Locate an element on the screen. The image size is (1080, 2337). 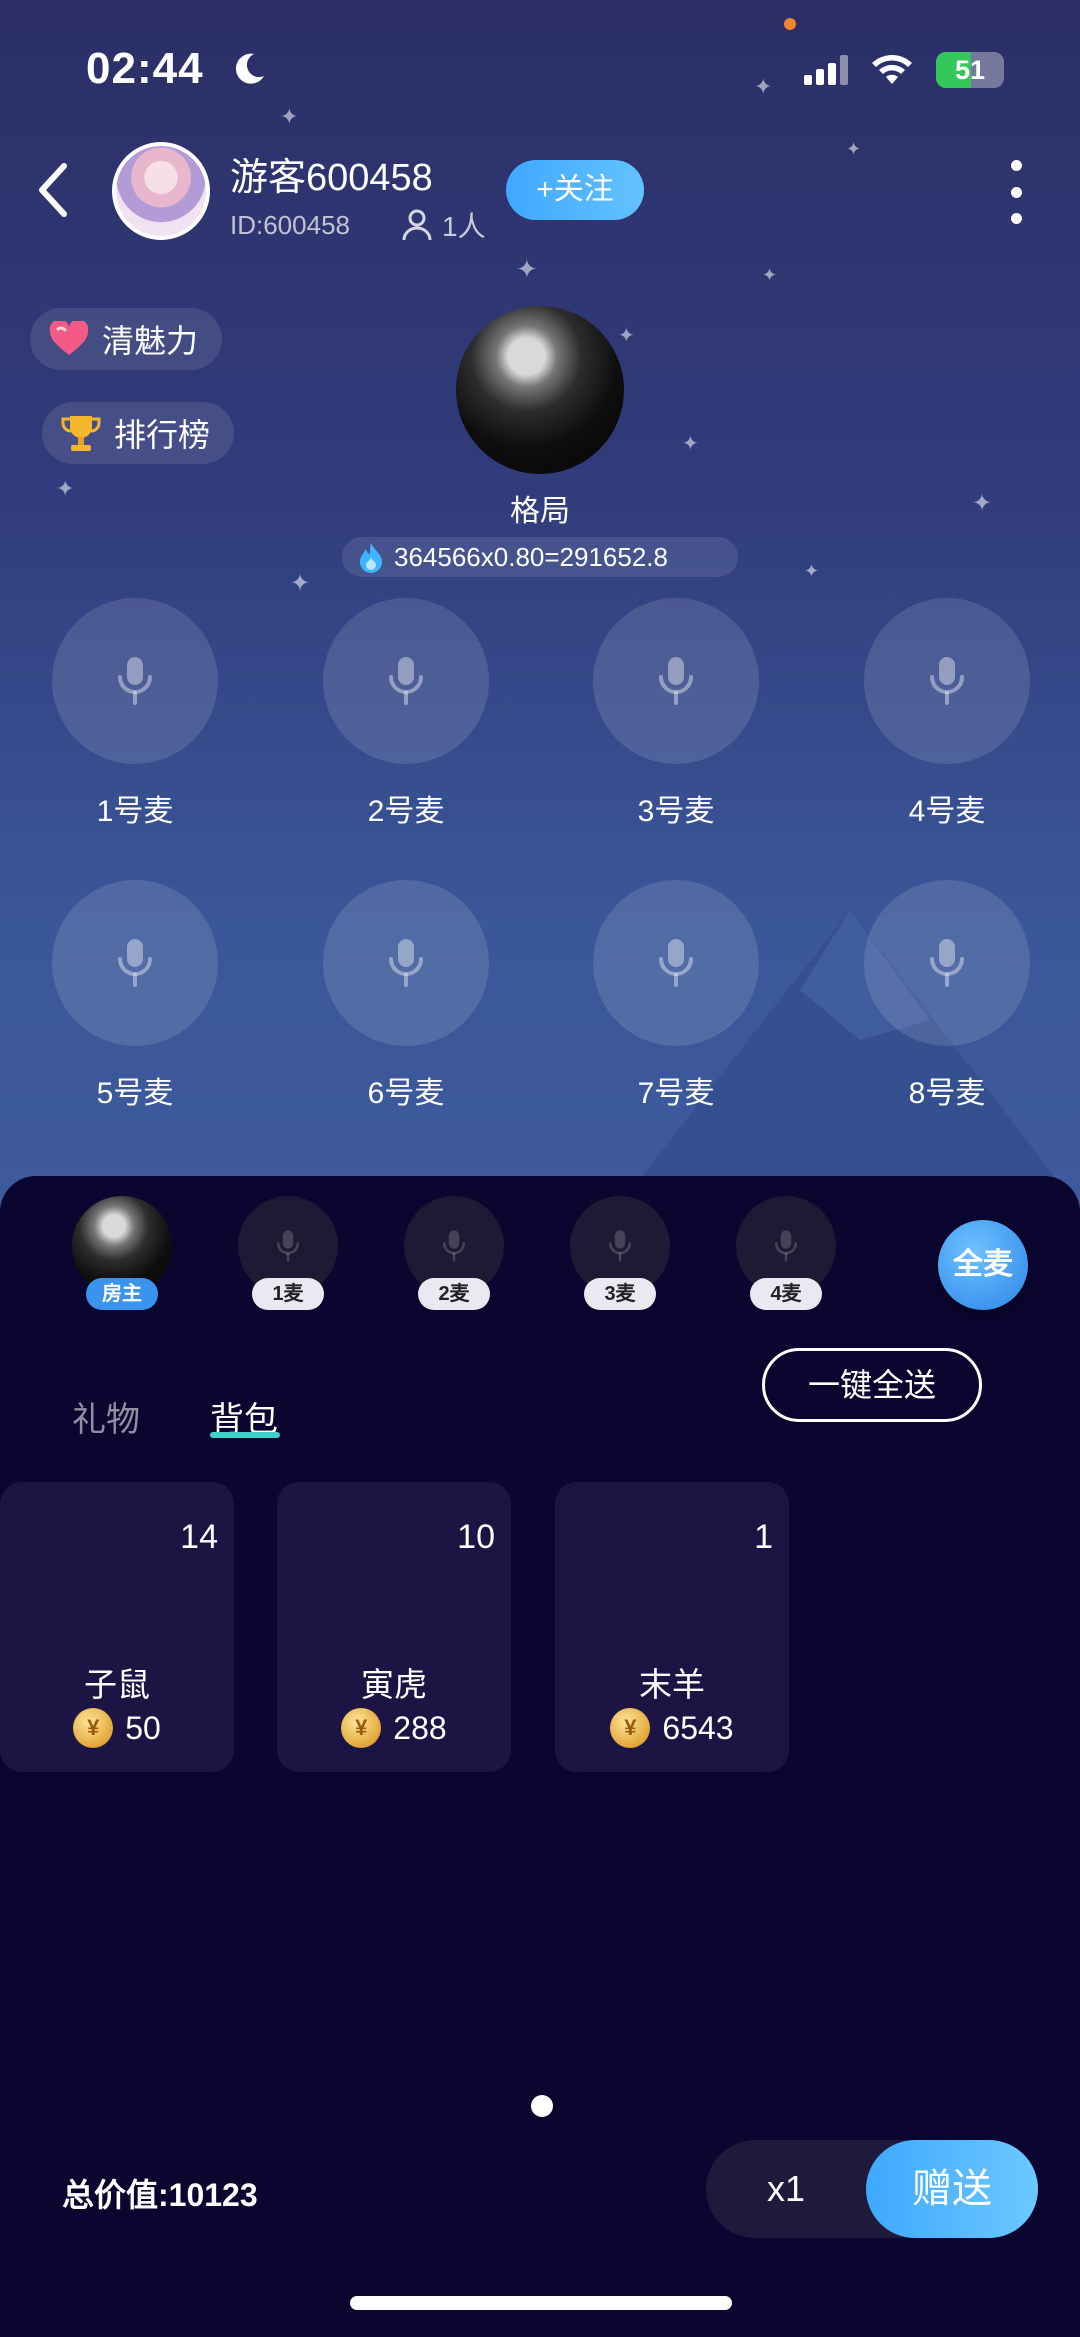
follow-button: +关注 is located at coordinates (575, 190).